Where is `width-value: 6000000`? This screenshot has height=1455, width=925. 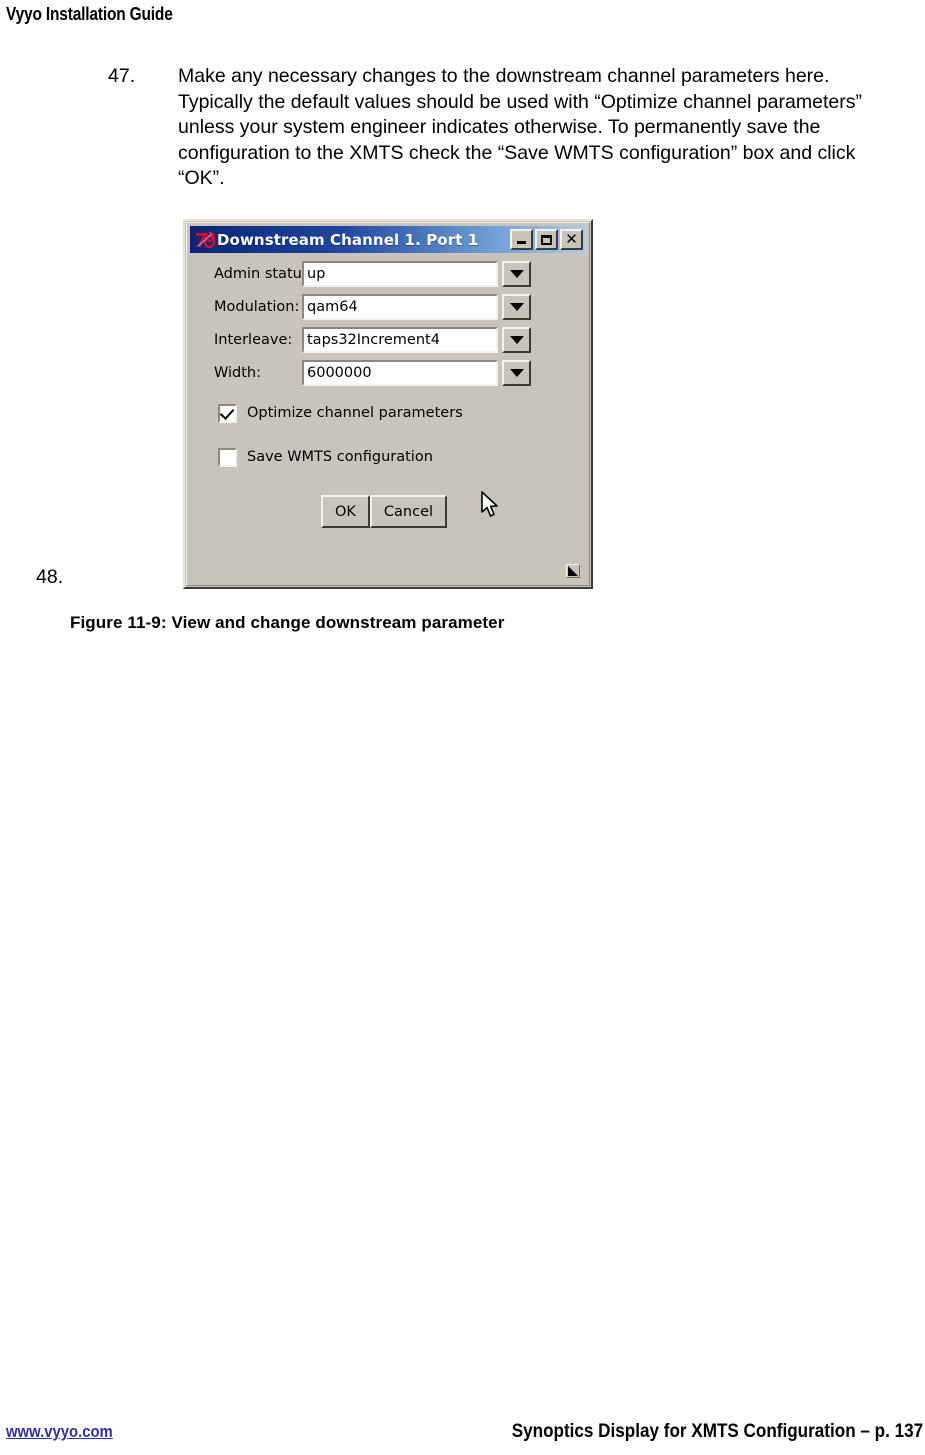 width-value: 6000000 is located at coordinates (400, 372).